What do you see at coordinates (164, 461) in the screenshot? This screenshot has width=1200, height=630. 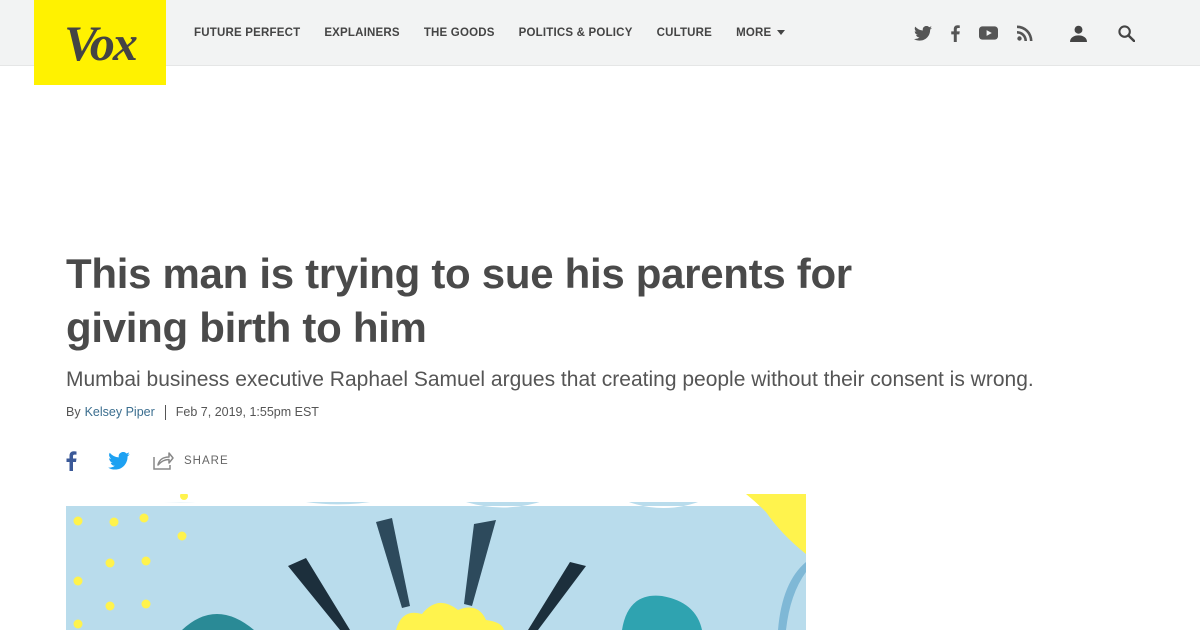 I see `share-icon` at bounding box center [164, 461].